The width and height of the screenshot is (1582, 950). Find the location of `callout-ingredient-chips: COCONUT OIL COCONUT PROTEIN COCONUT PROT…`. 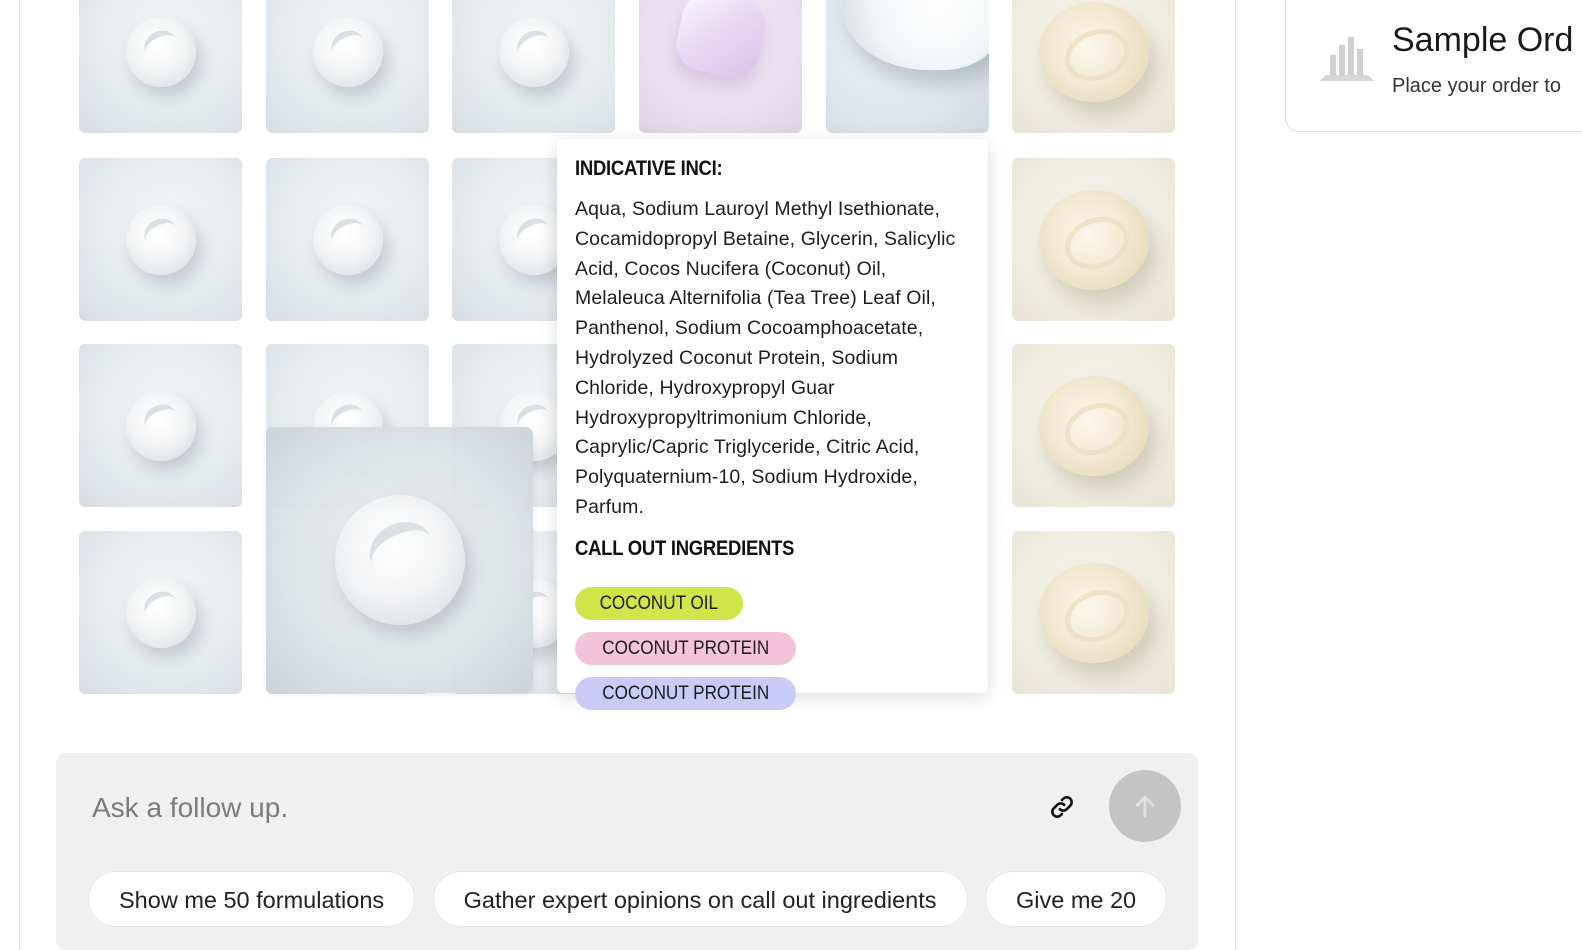

callout-ingredient-chips: COCONUT OIL COCONUT PROTEIN COCONUT PROT… is located at coordinates (775, 648).